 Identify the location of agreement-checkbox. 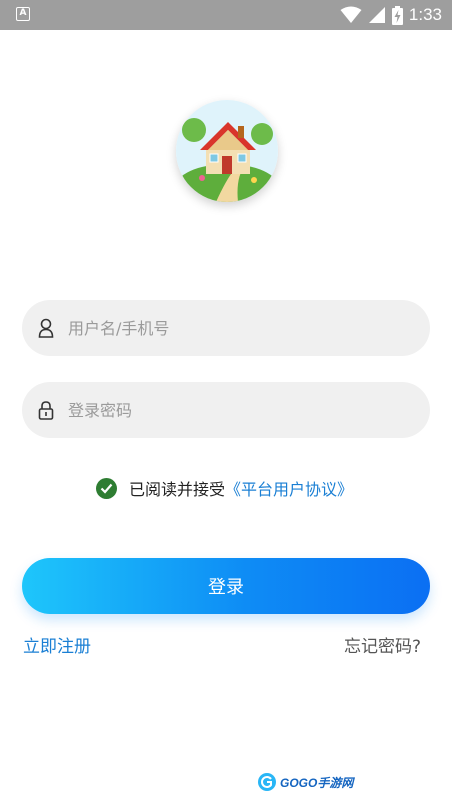
(106, 488).